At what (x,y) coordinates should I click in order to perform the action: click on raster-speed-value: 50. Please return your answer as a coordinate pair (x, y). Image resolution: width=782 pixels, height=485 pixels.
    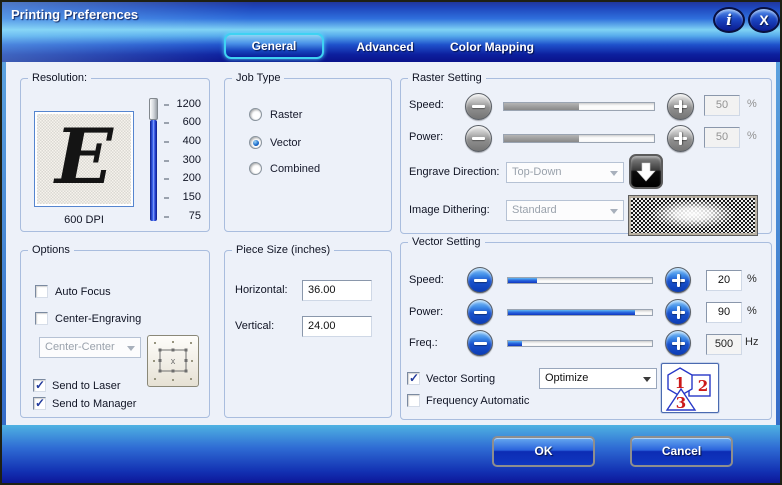
    Looking at the image, I should click on (722, 105).